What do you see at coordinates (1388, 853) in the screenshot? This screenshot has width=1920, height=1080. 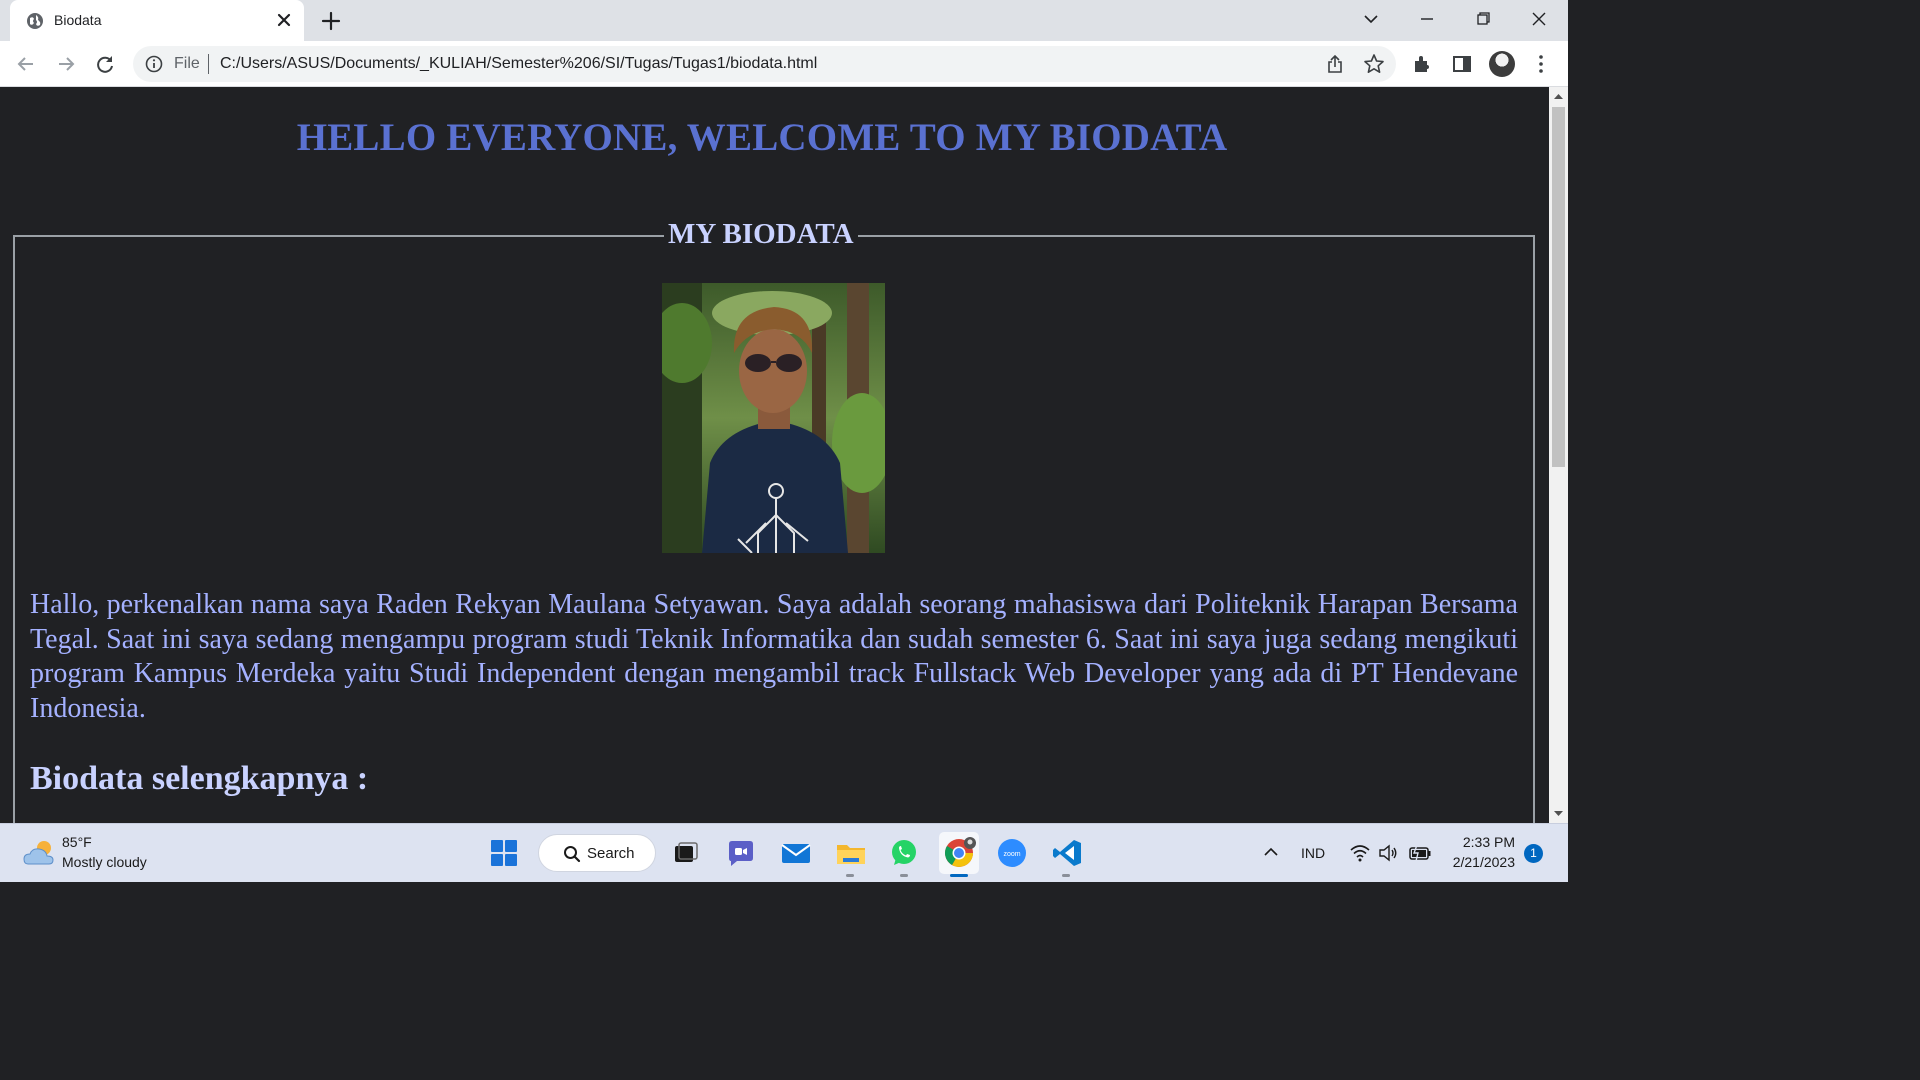 I see `volume-icon` at bounding box center [1388, 853].